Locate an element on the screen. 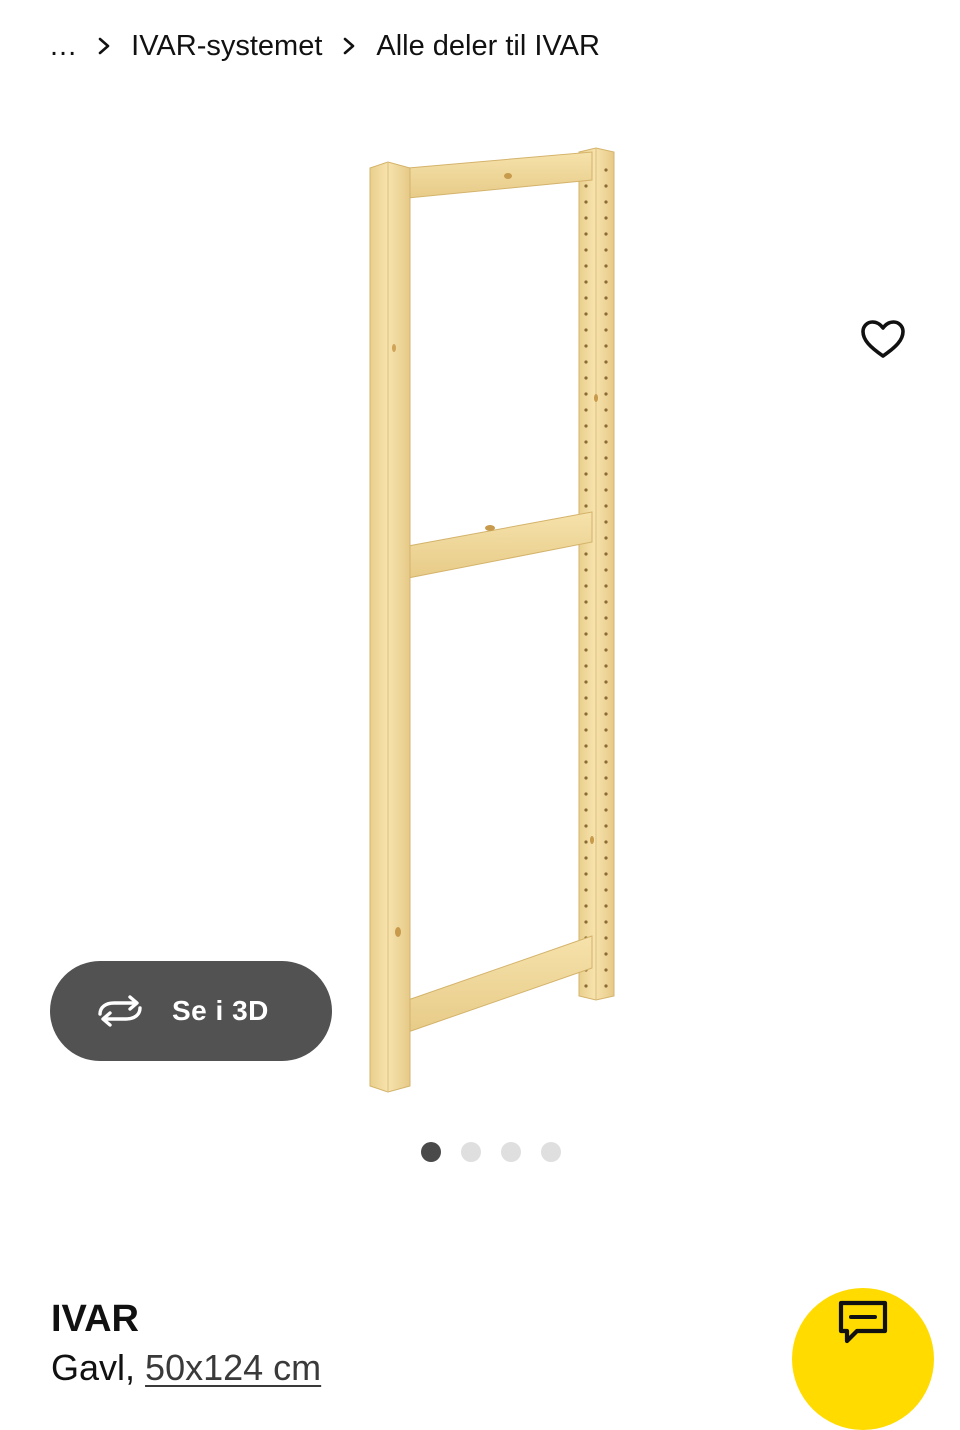  product-name: IVAR is located at coordinates (95, 1319).